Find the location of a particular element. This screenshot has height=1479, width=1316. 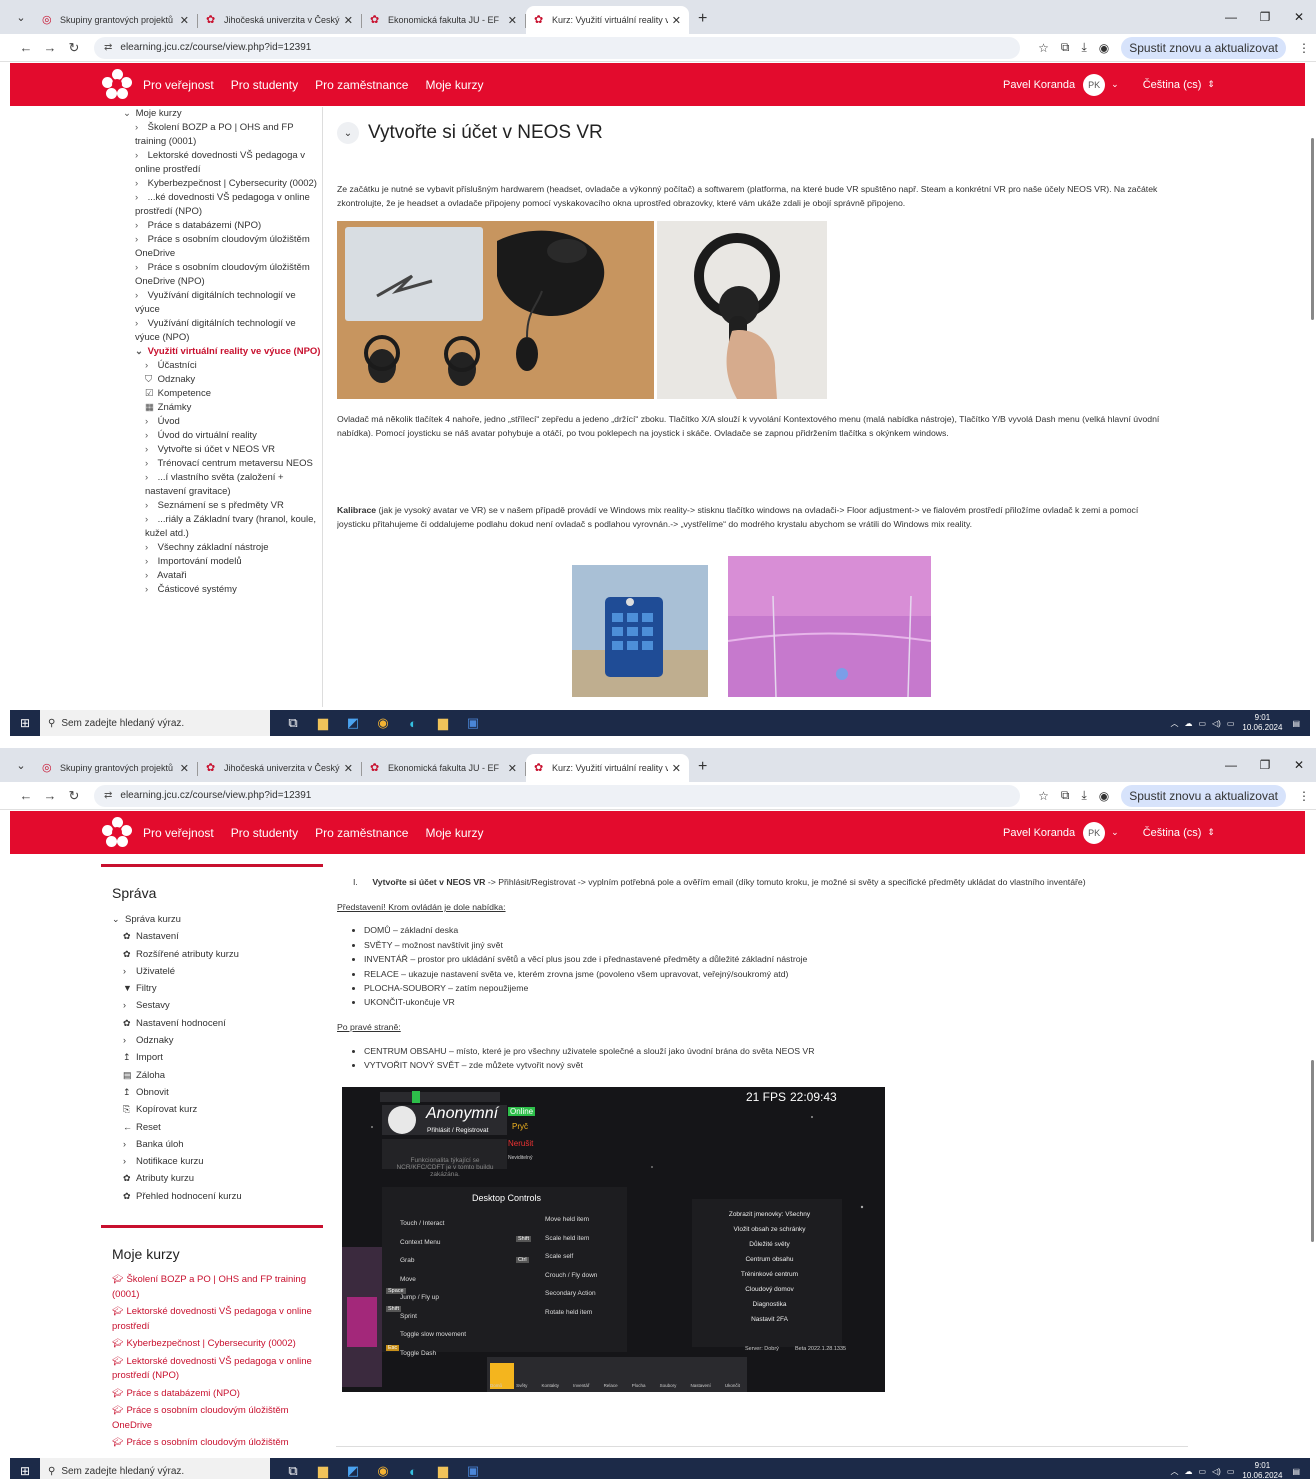

vr-dock-item: Relace is located at coordinates (611, 1385).